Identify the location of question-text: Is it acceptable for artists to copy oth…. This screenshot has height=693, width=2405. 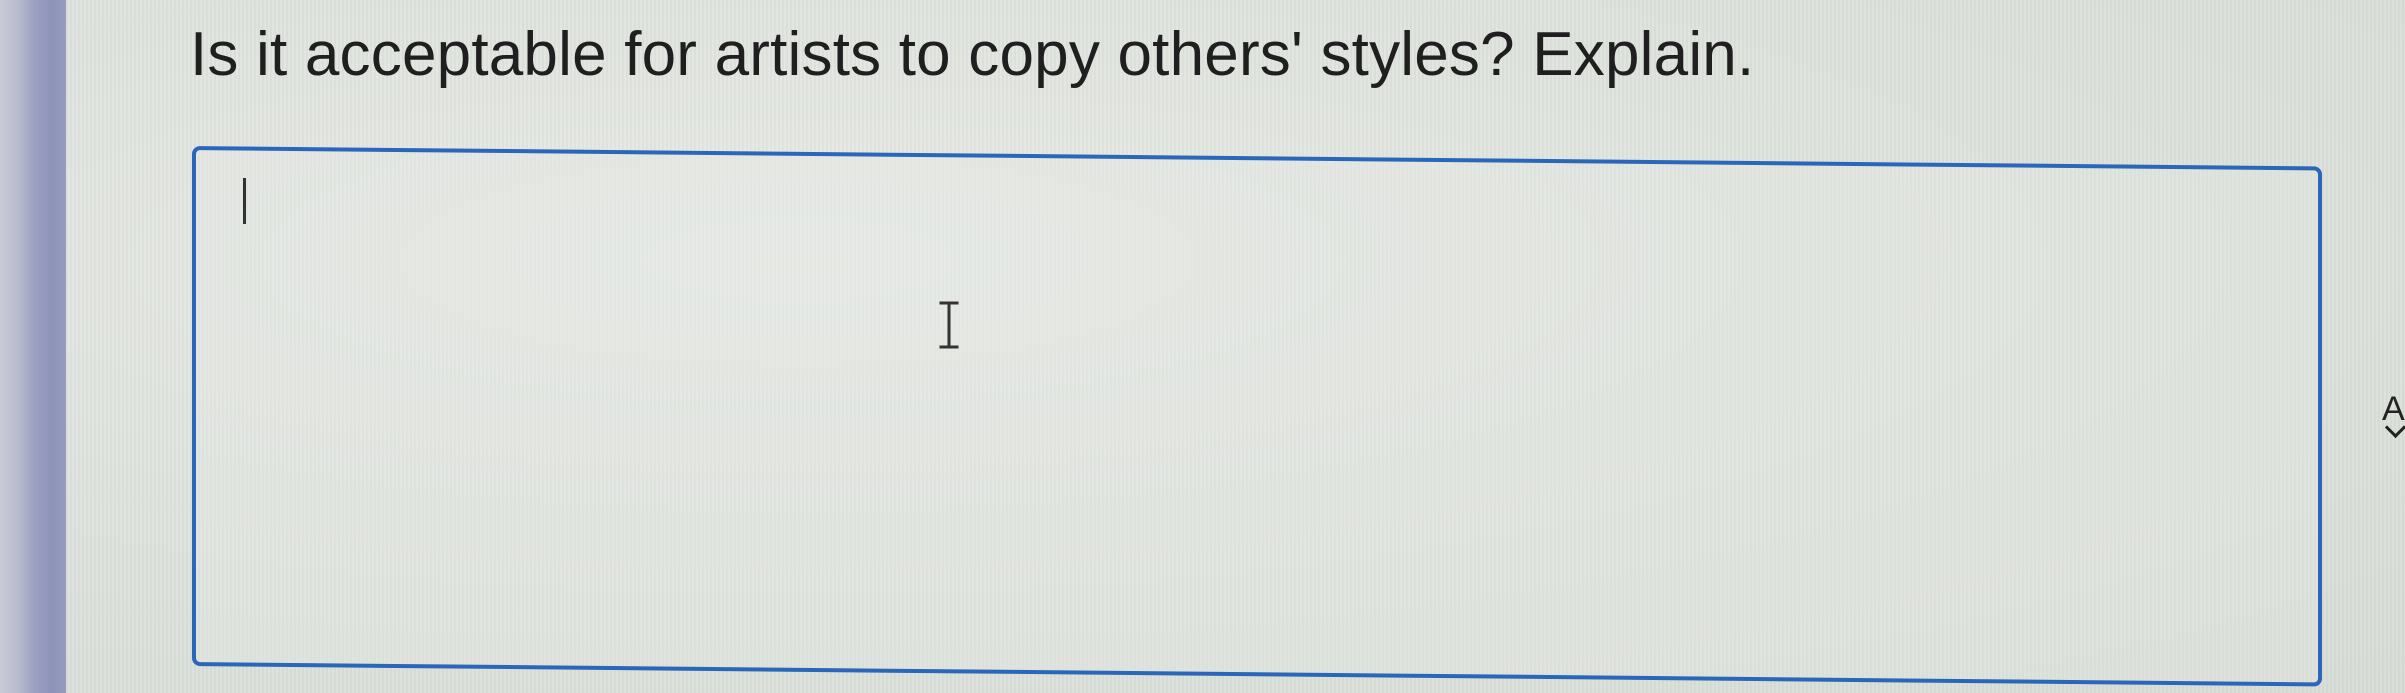
(972, 54).